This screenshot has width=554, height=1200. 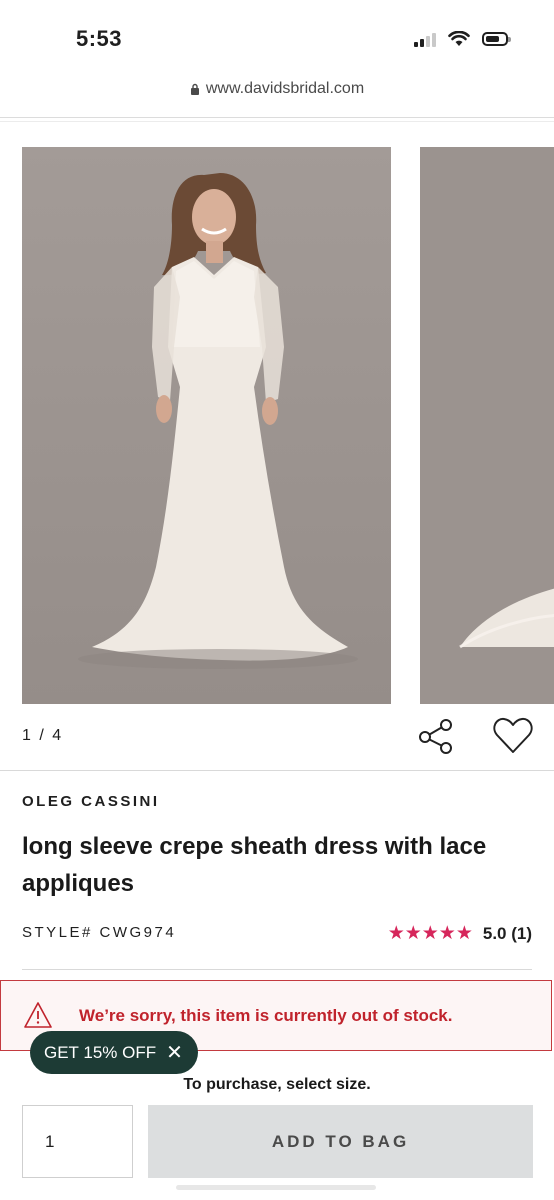 I want to click on dress-detail-photo, so click(x=487, y=425).